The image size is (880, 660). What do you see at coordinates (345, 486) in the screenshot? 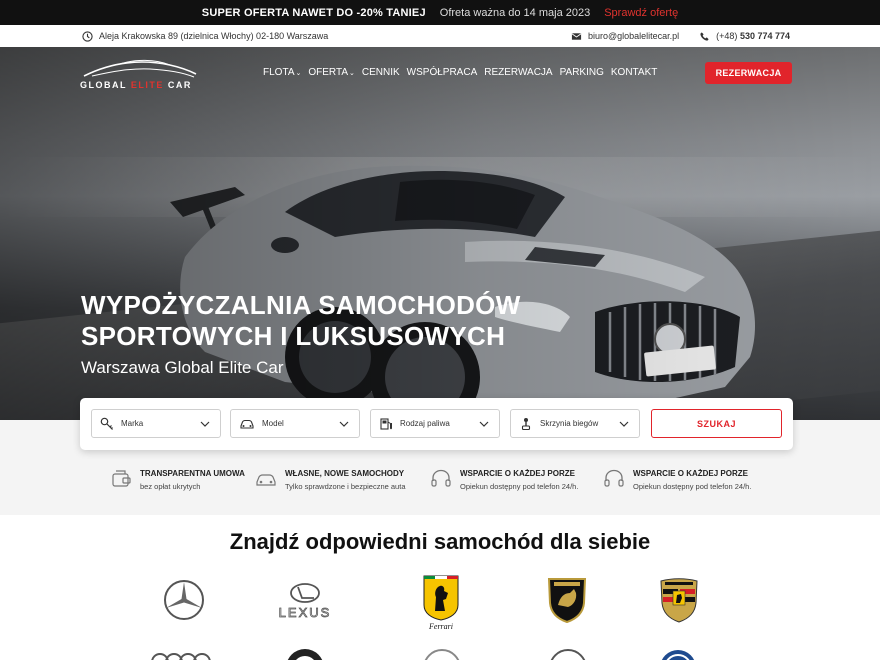
I see `feature-desc: Tylko sprawdzone i bezpieczne auta` at bounding box center [345, 486].